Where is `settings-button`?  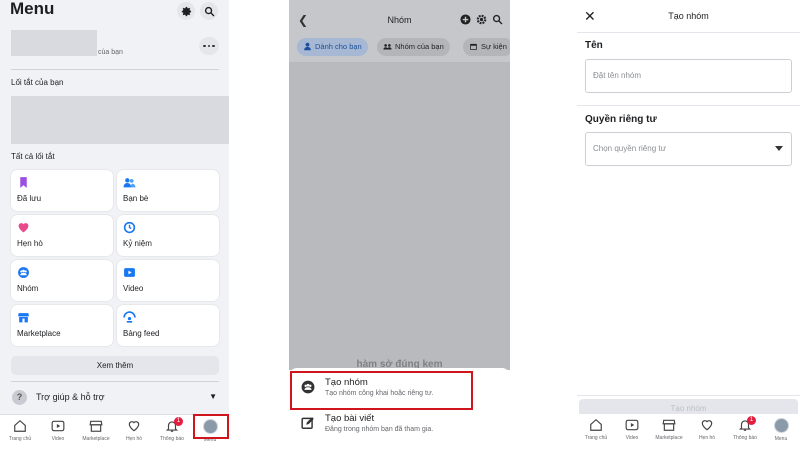
settings-button is located at coordinates (186, 11).